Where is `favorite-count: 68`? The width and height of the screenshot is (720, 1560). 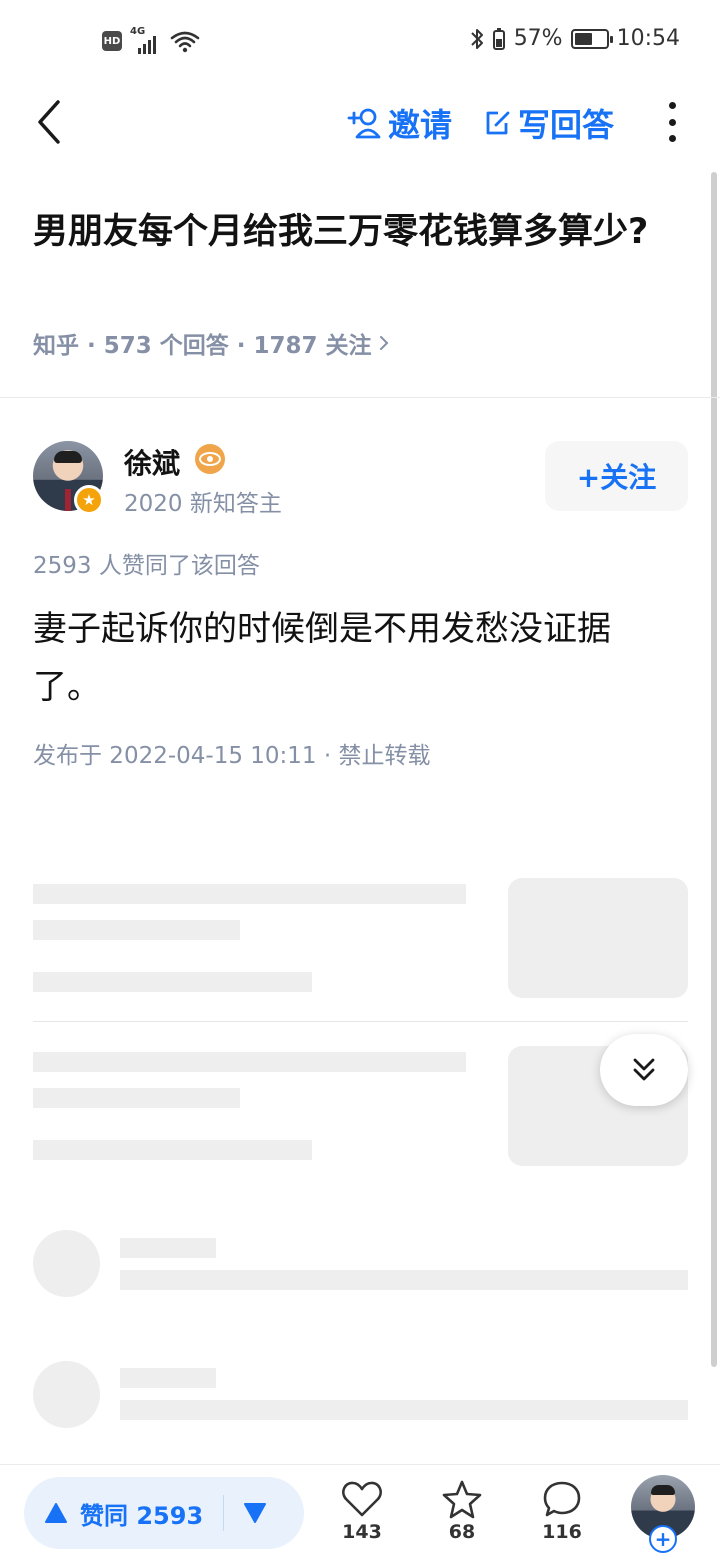 favorite-count: 68 is located at coordinates (462, 1532).